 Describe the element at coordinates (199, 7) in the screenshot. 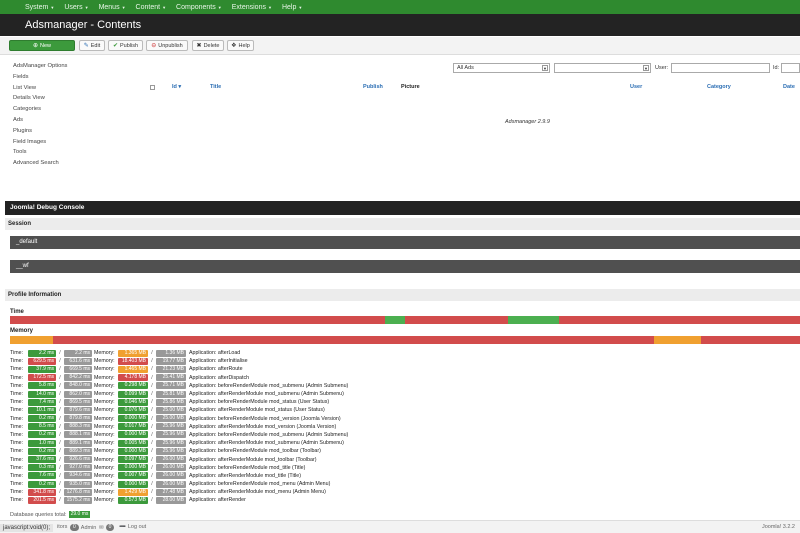

I see `nav-components: Components ▼` at that location.